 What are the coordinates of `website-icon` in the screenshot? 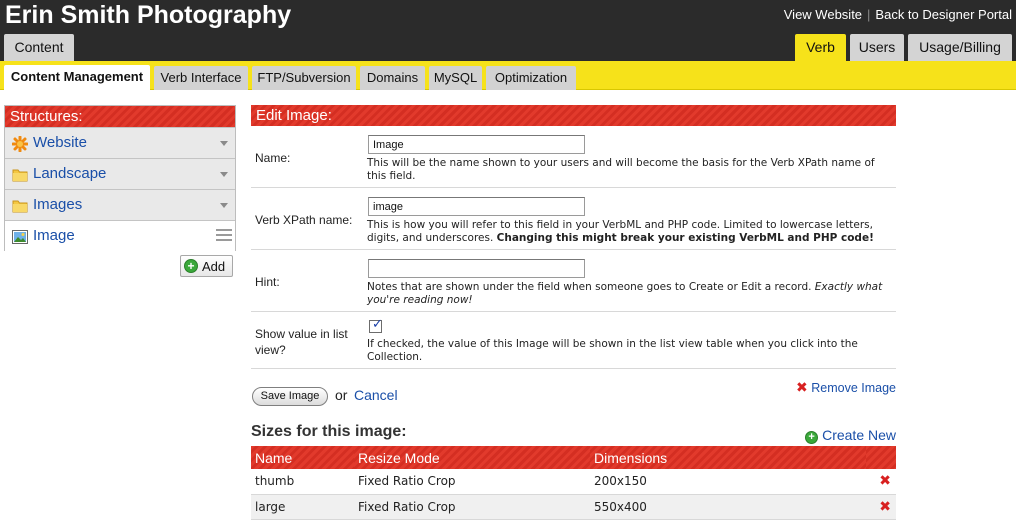 It's located at (20, 144).